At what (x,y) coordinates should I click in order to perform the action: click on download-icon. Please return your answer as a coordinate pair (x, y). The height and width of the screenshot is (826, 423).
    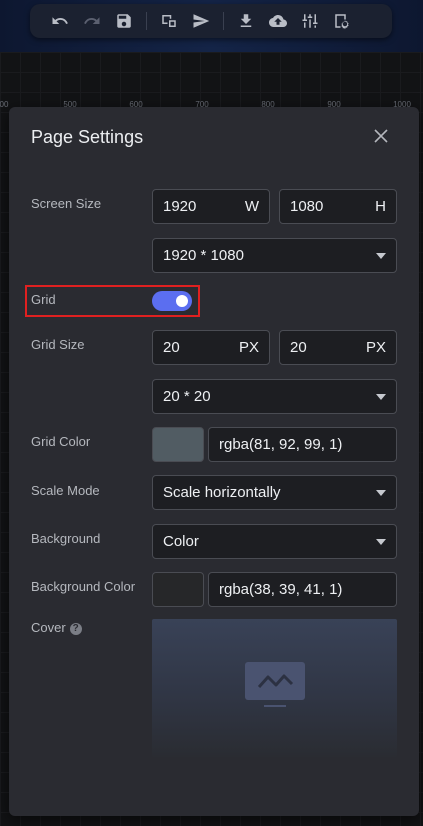
    Looking at the image, I should click on (246, 20).